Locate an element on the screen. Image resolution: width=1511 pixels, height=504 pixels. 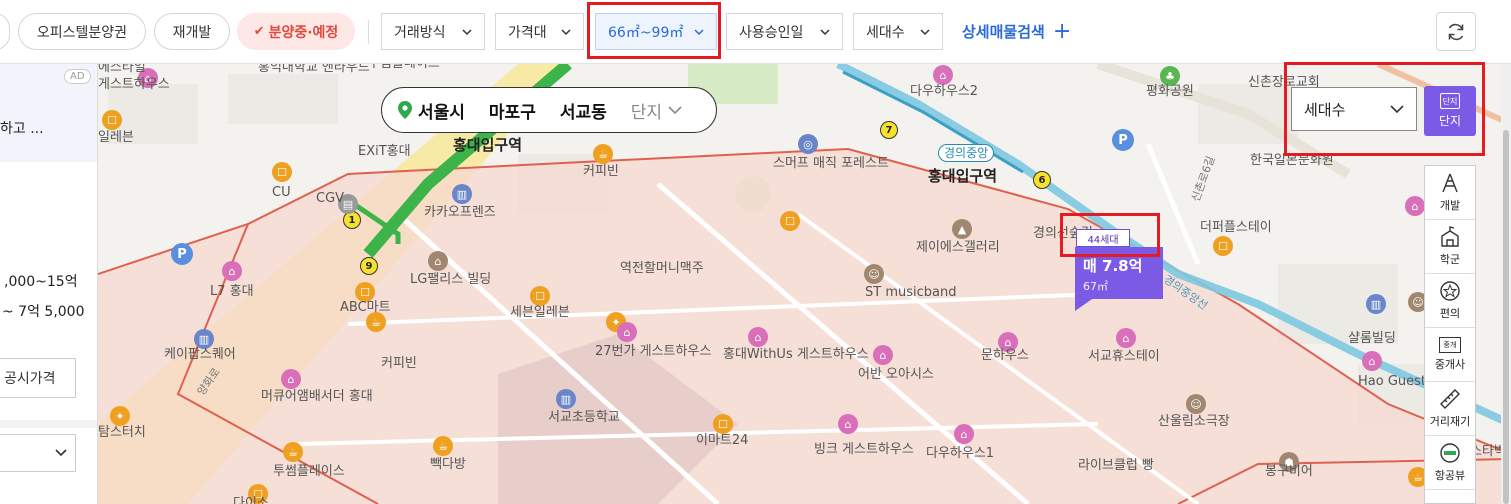
map-label: CGV is located at coordinates (330, 199).